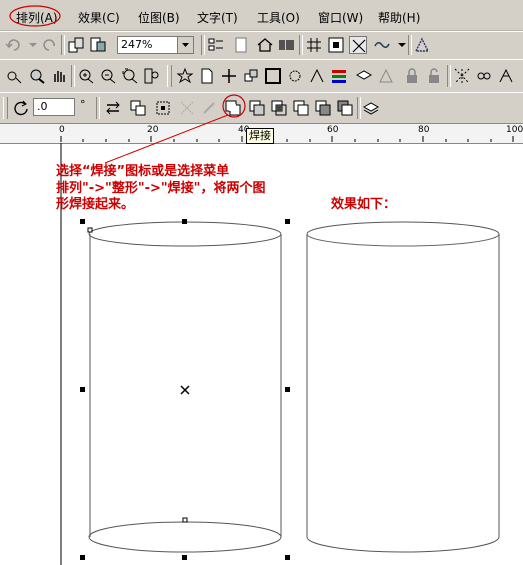 The height and width of the screenshot is (565, 523). Describe the element at coordinates (260, 136) in the screenshot. I see `weld-tooltip: 焊接` at that location.